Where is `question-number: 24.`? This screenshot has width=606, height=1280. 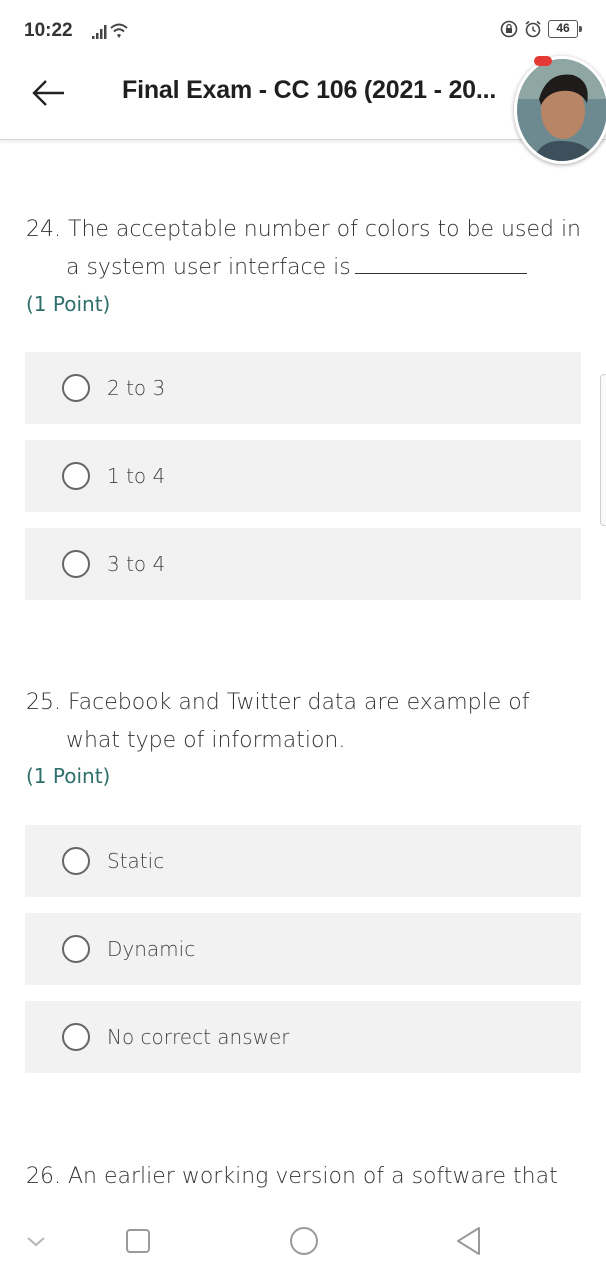
question-number: 24. is located at coordinates (43, 229).